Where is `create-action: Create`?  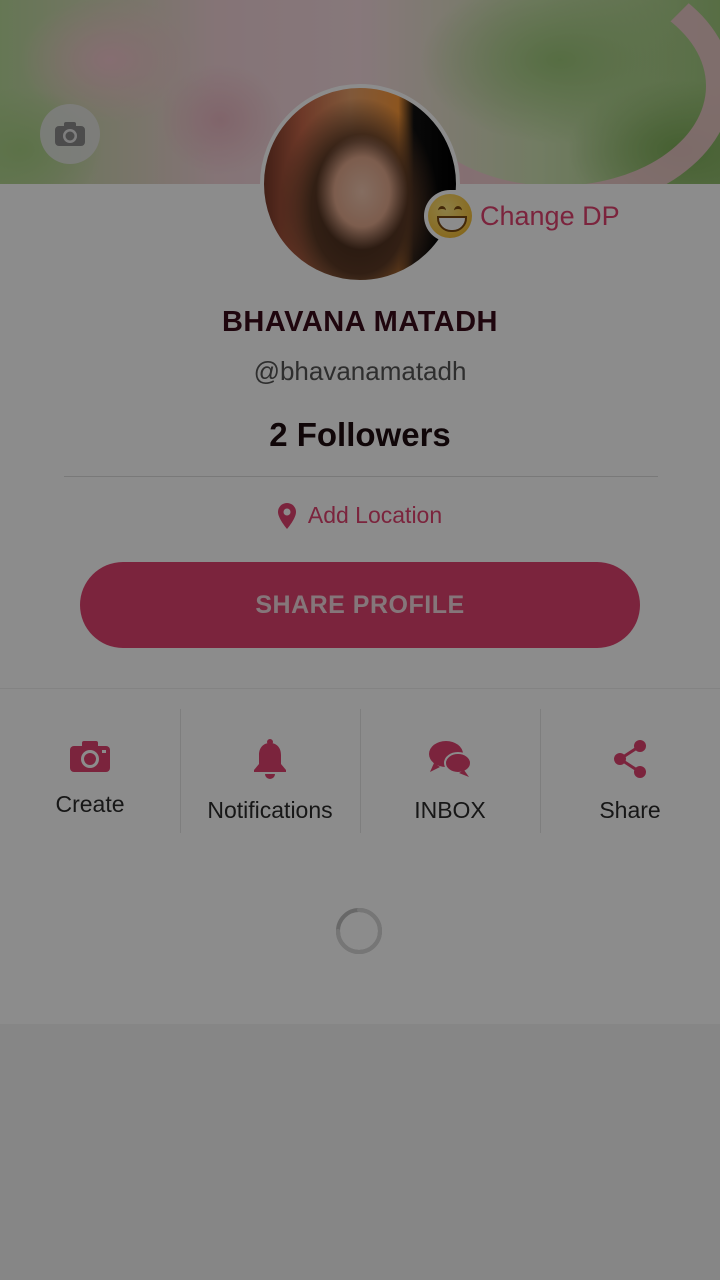 create-action: Create is located at coordinates (90, 772).